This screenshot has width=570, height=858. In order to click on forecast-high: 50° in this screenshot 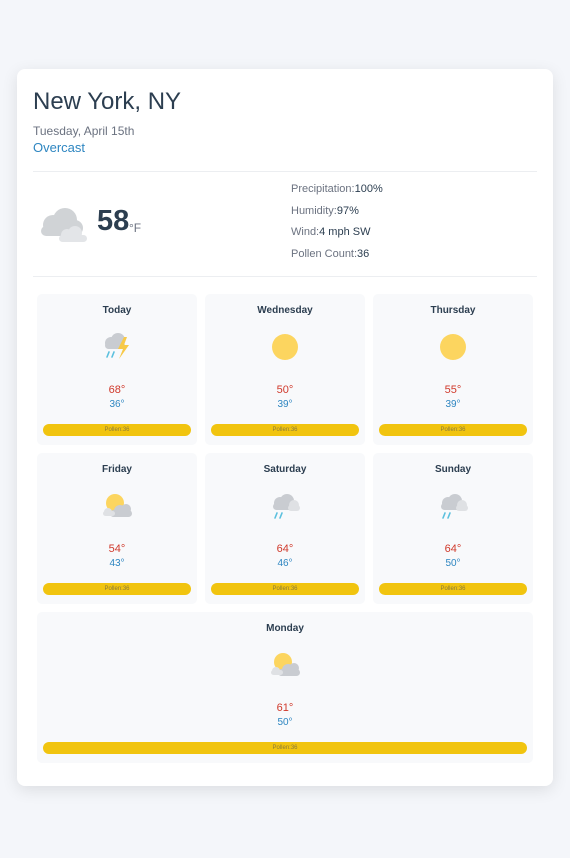, I will do `click(285, 390)`.